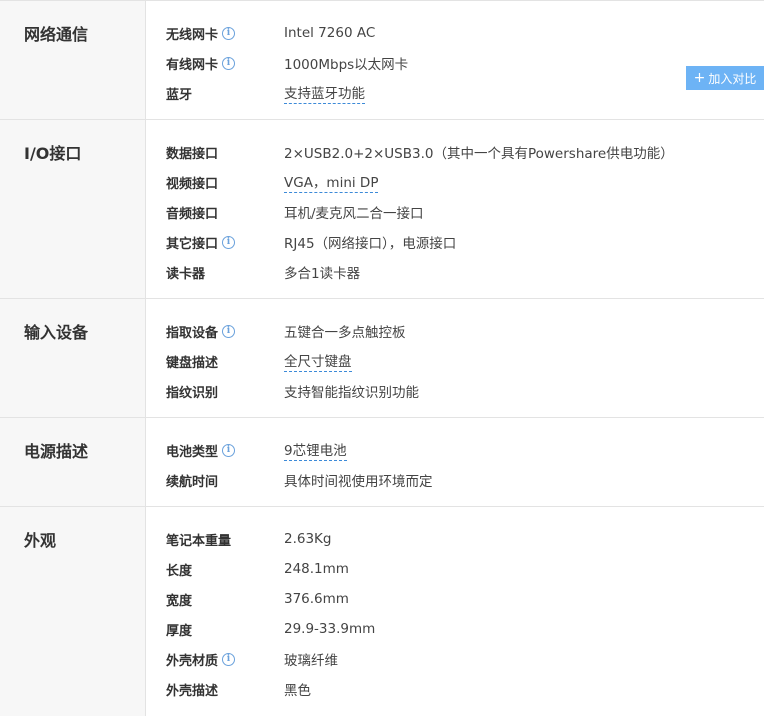  What do you see at coordinates (358, 482) in the screenshot?
I see `spec-value: 具体时间视使用环境而定` at bounding box center [358, 482].